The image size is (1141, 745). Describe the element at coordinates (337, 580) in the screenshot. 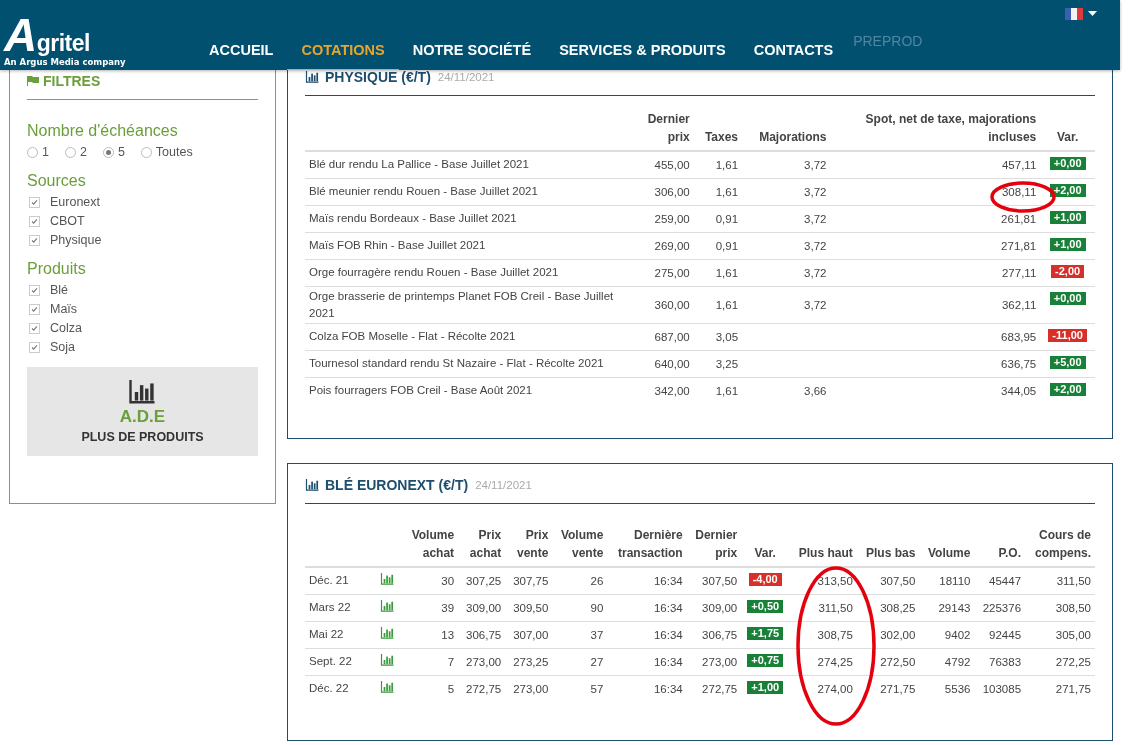

I see `table-cell: Déc. 21` at that location.